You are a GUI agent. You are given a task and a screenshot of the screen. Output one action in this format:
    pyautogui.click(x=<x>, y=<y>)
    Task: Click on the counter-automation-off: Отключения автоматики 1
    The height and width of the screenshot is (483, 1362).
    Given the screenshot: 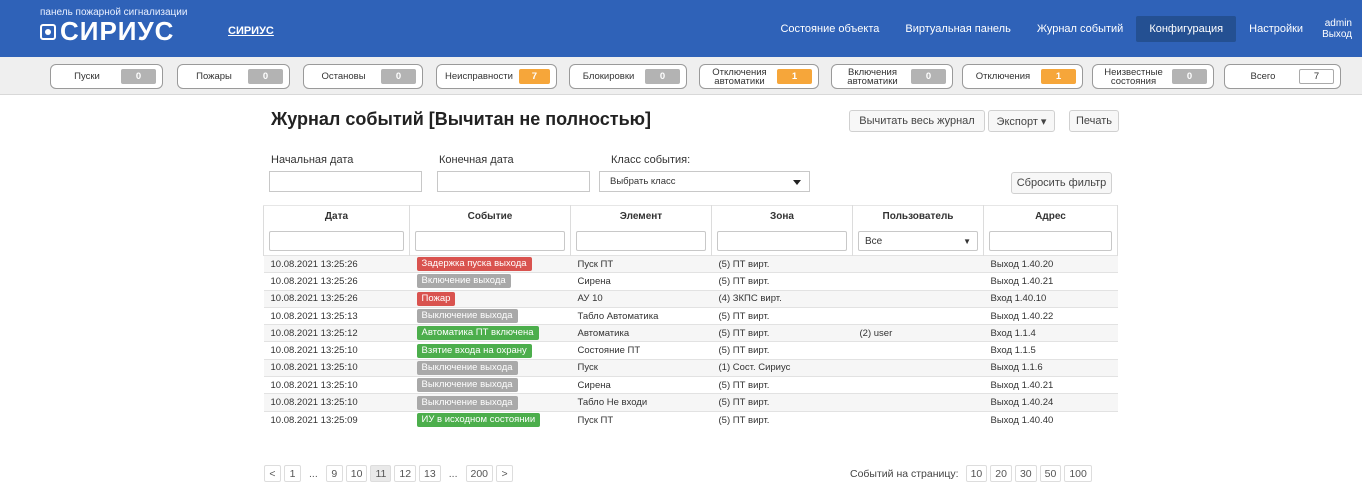 What is the action you would take?
    pyautogui.click(x=759, y=76)
    